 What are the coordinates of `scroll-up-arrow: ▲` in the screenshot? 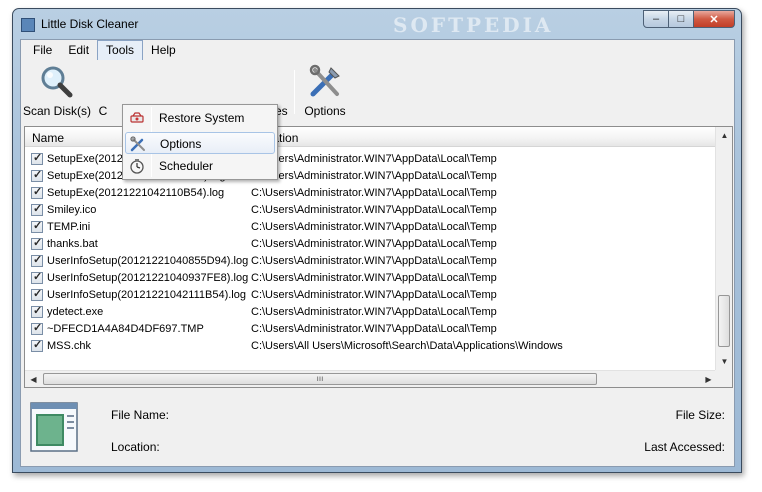 It's located at (724, 135).